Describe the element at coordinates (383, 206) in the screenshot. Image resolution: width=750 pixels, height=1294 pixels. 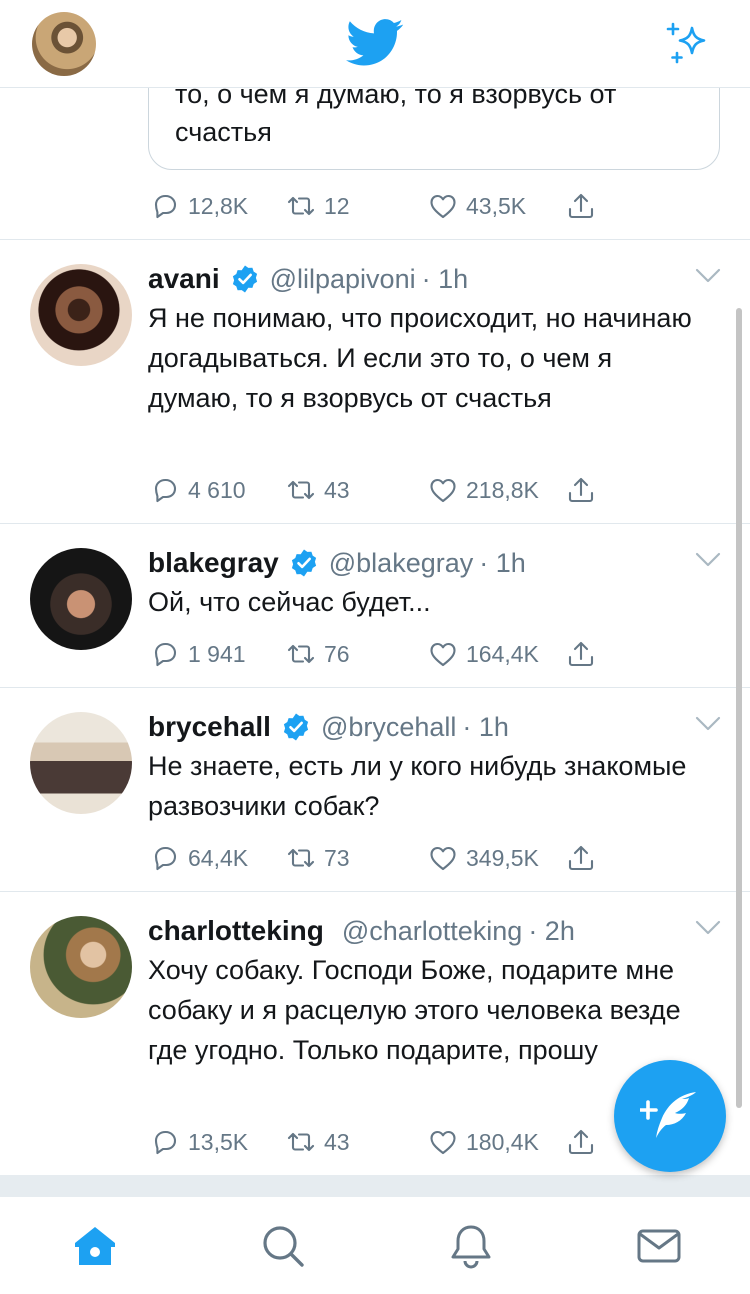
I see `tweet-actions: 12,8K 12 43,5K` at that location.